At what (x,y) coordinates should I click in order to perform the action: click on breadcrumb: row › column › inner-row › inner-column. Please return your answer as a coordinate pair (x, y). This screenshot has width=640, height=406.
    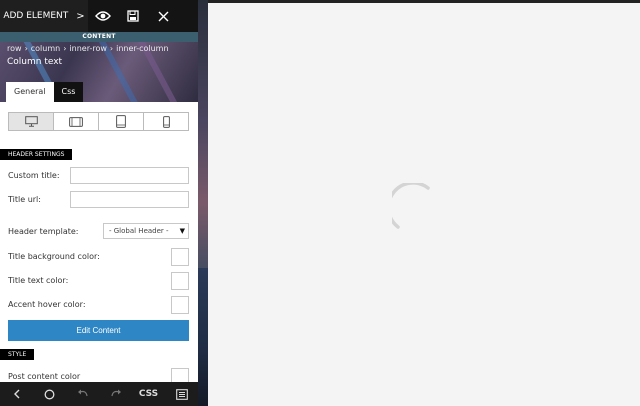
    Looking at the image, I should click on (88, 48).